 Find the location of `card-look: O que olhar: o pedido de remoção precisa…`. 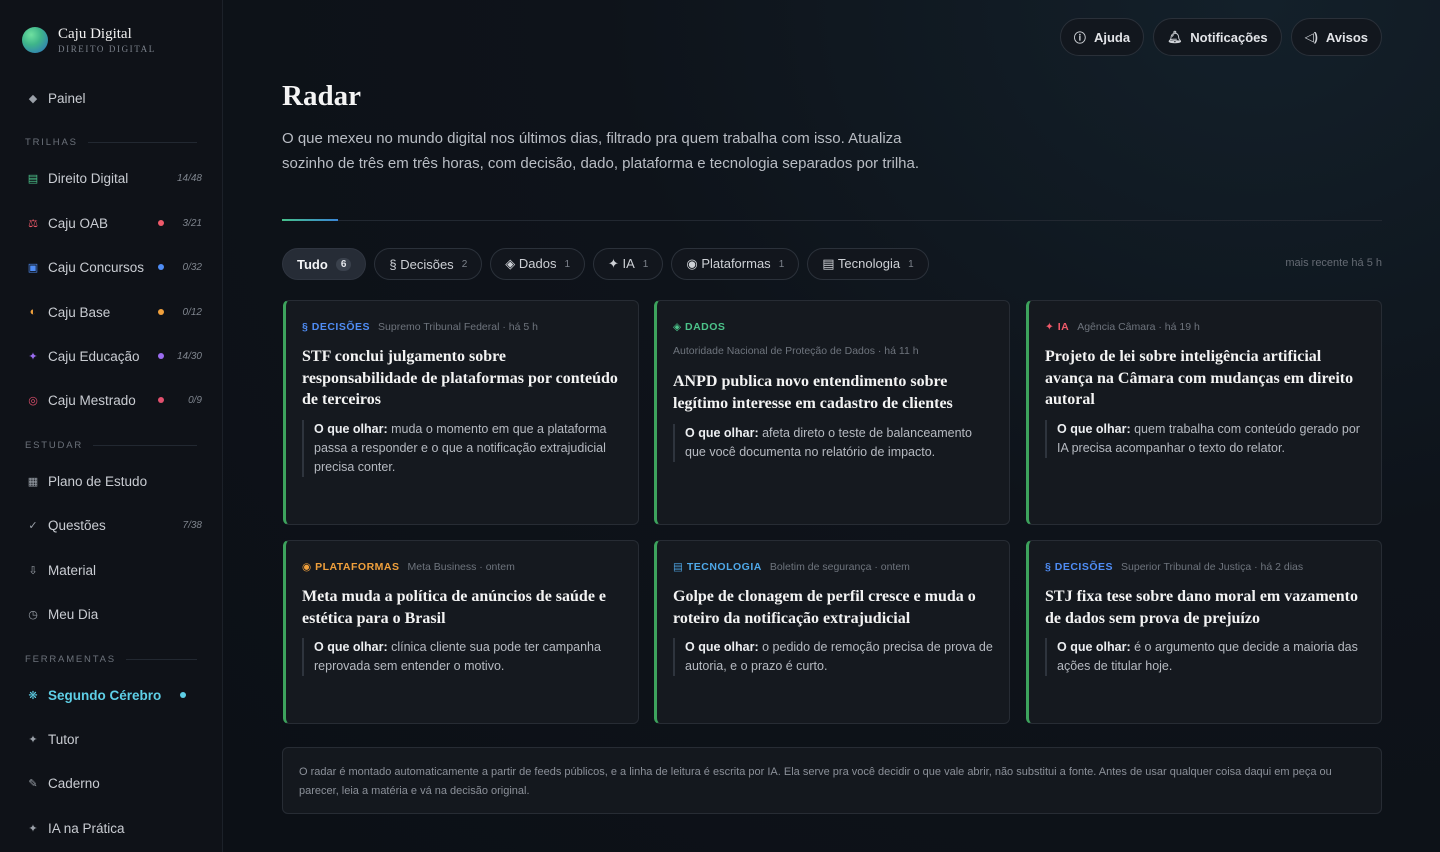

card-look: O que olhar: o pedido de remoção precisa… is located at coordinates (834, 657).